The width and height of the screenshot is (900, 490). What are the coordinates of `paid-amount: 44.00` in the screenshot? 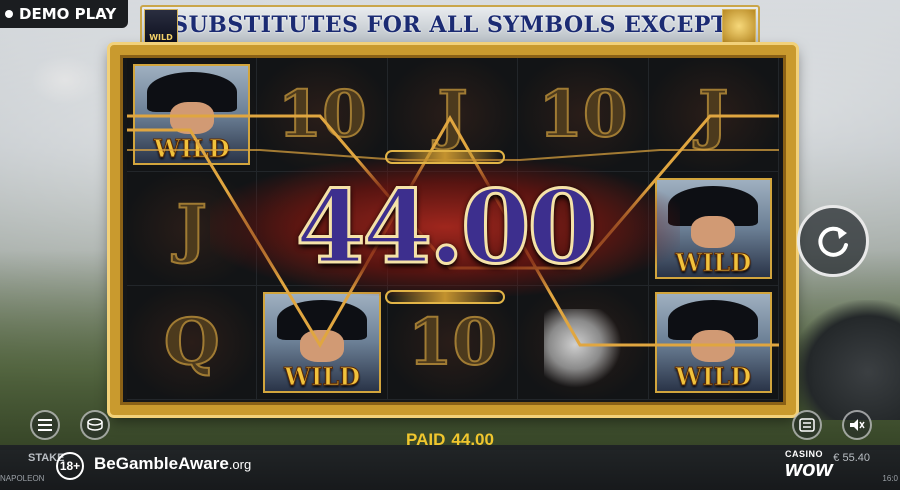 It's located at (472, 439).